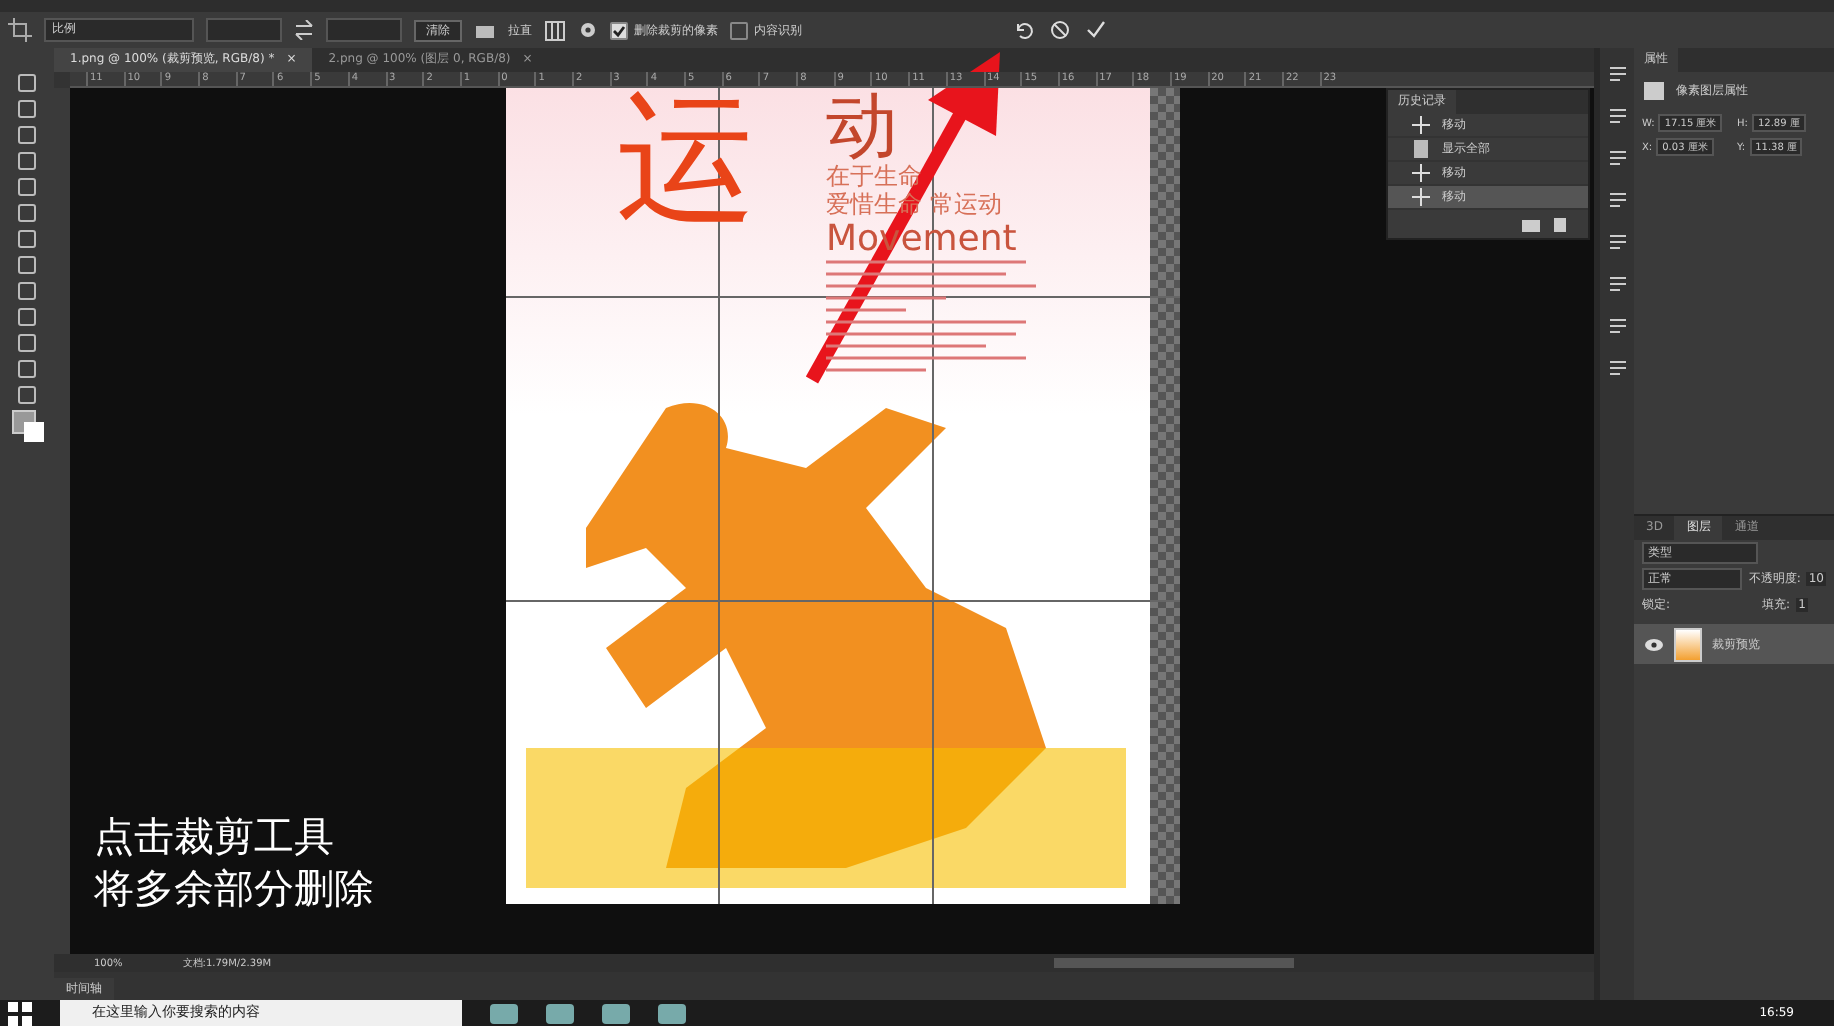  What do you see at coordinates (1654, 644) in the screenshot?
I see `eye-icon` at bounding box center [1654, 644].